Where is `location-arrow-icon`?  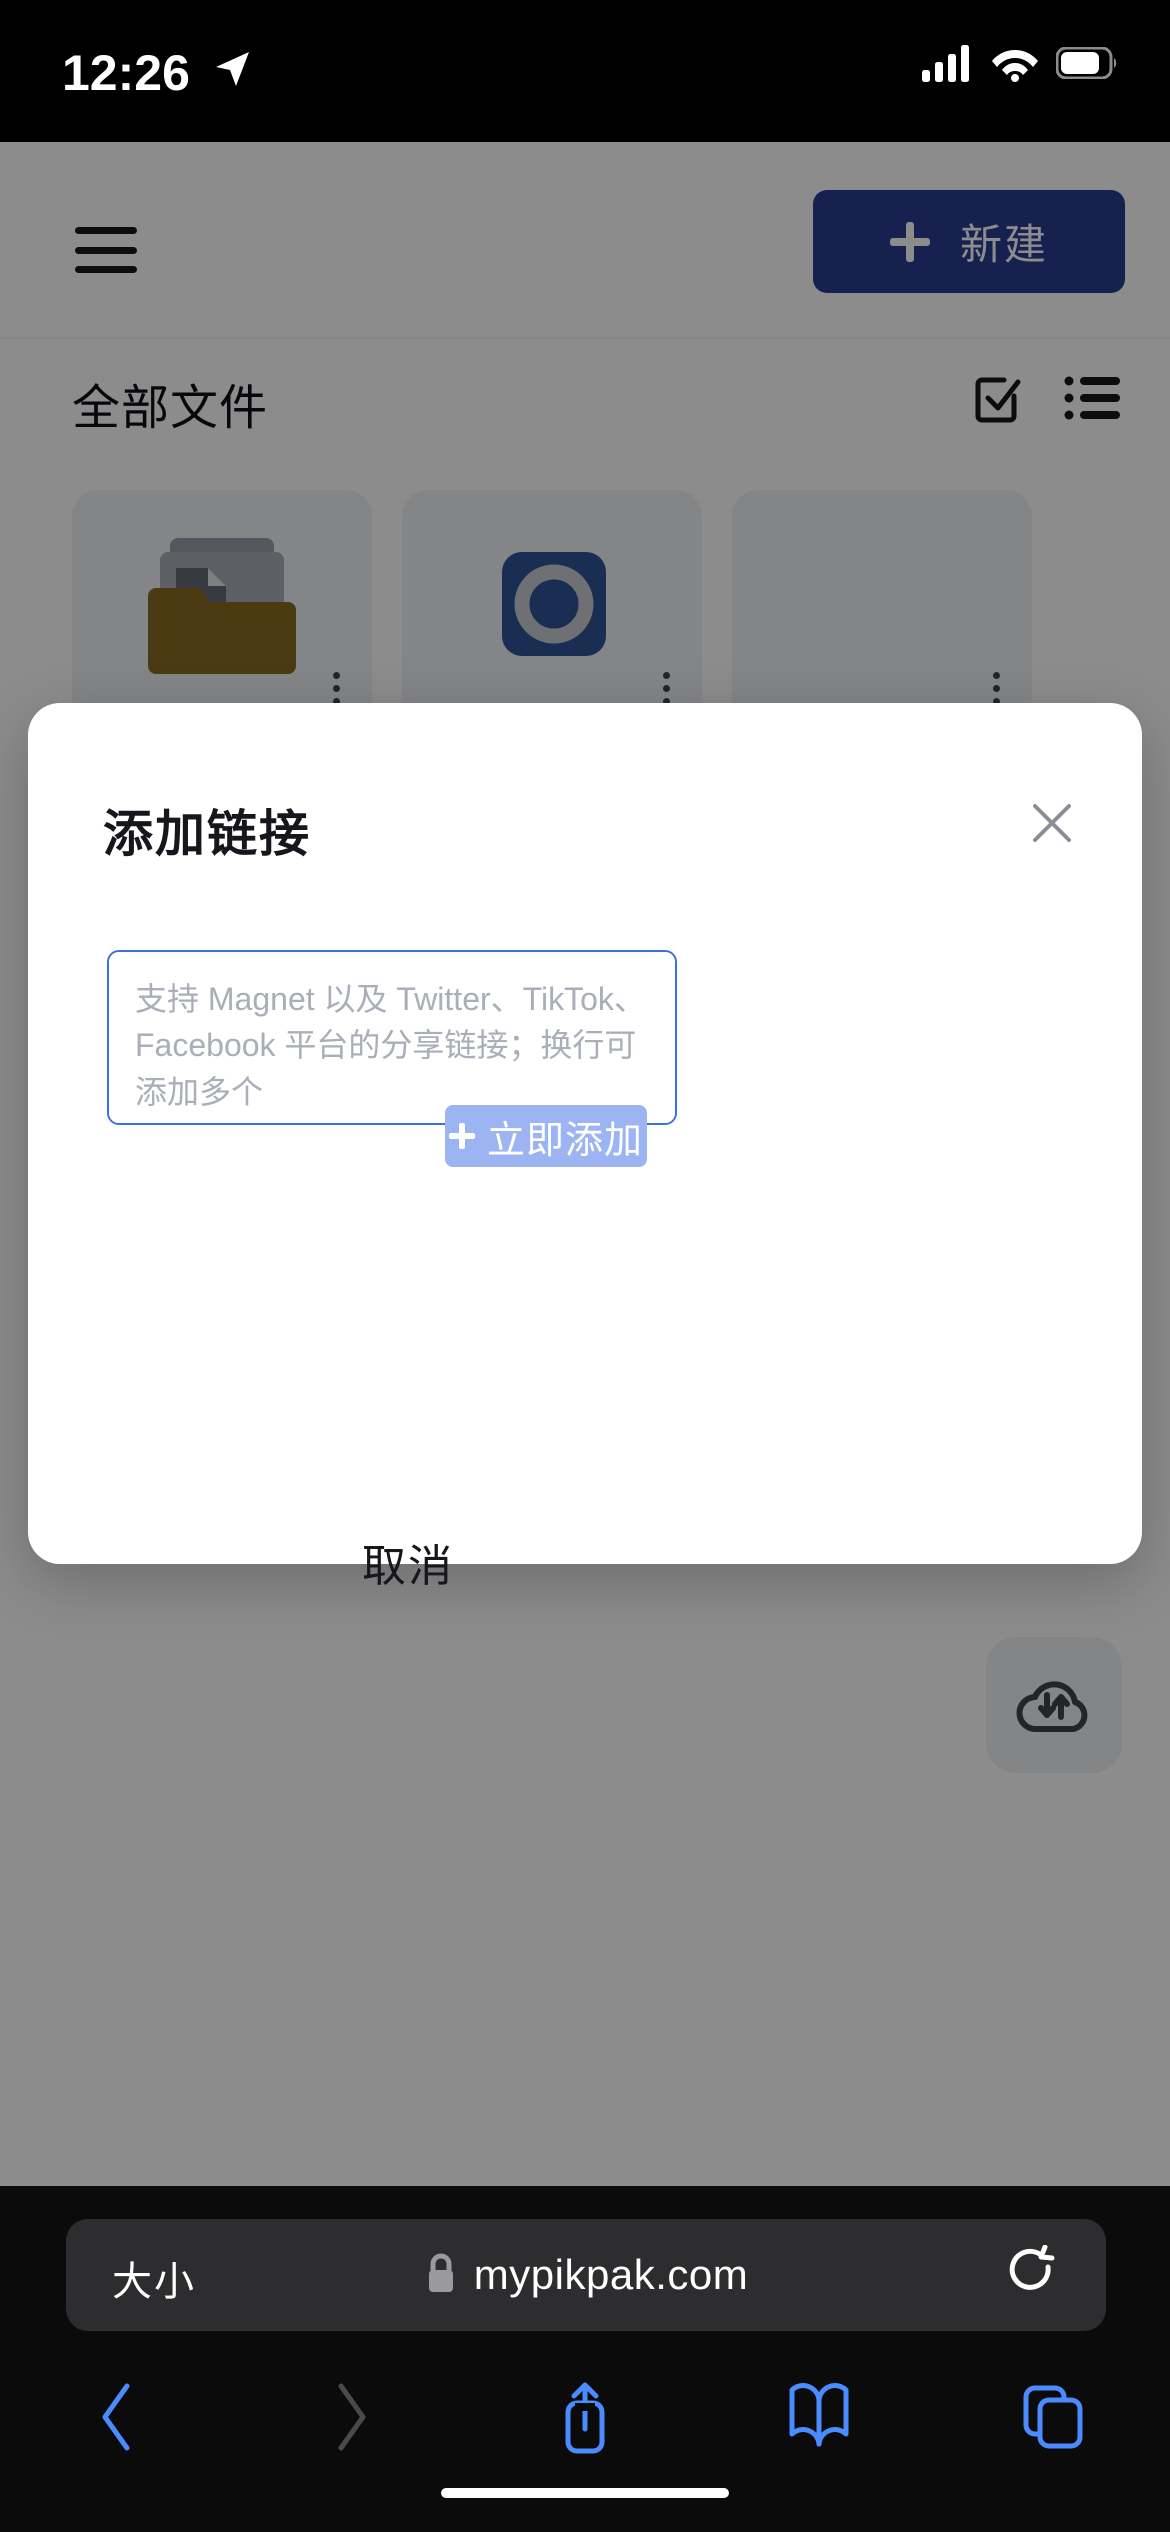
location-arrow-icon is located at coordinates (232, 71).